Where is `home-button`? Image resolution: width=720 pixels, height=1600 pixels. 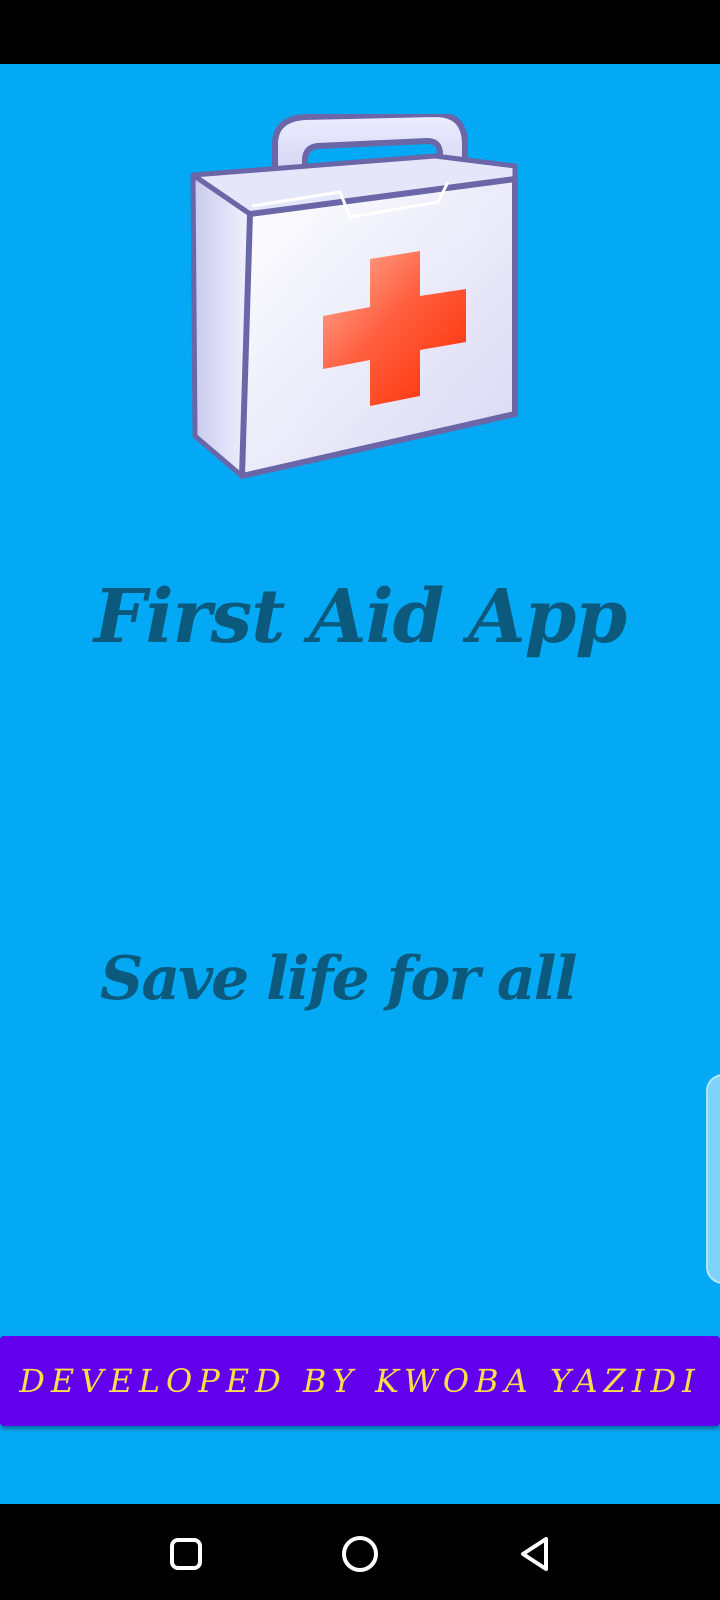
home-button is located at coordinates (360, 1554).